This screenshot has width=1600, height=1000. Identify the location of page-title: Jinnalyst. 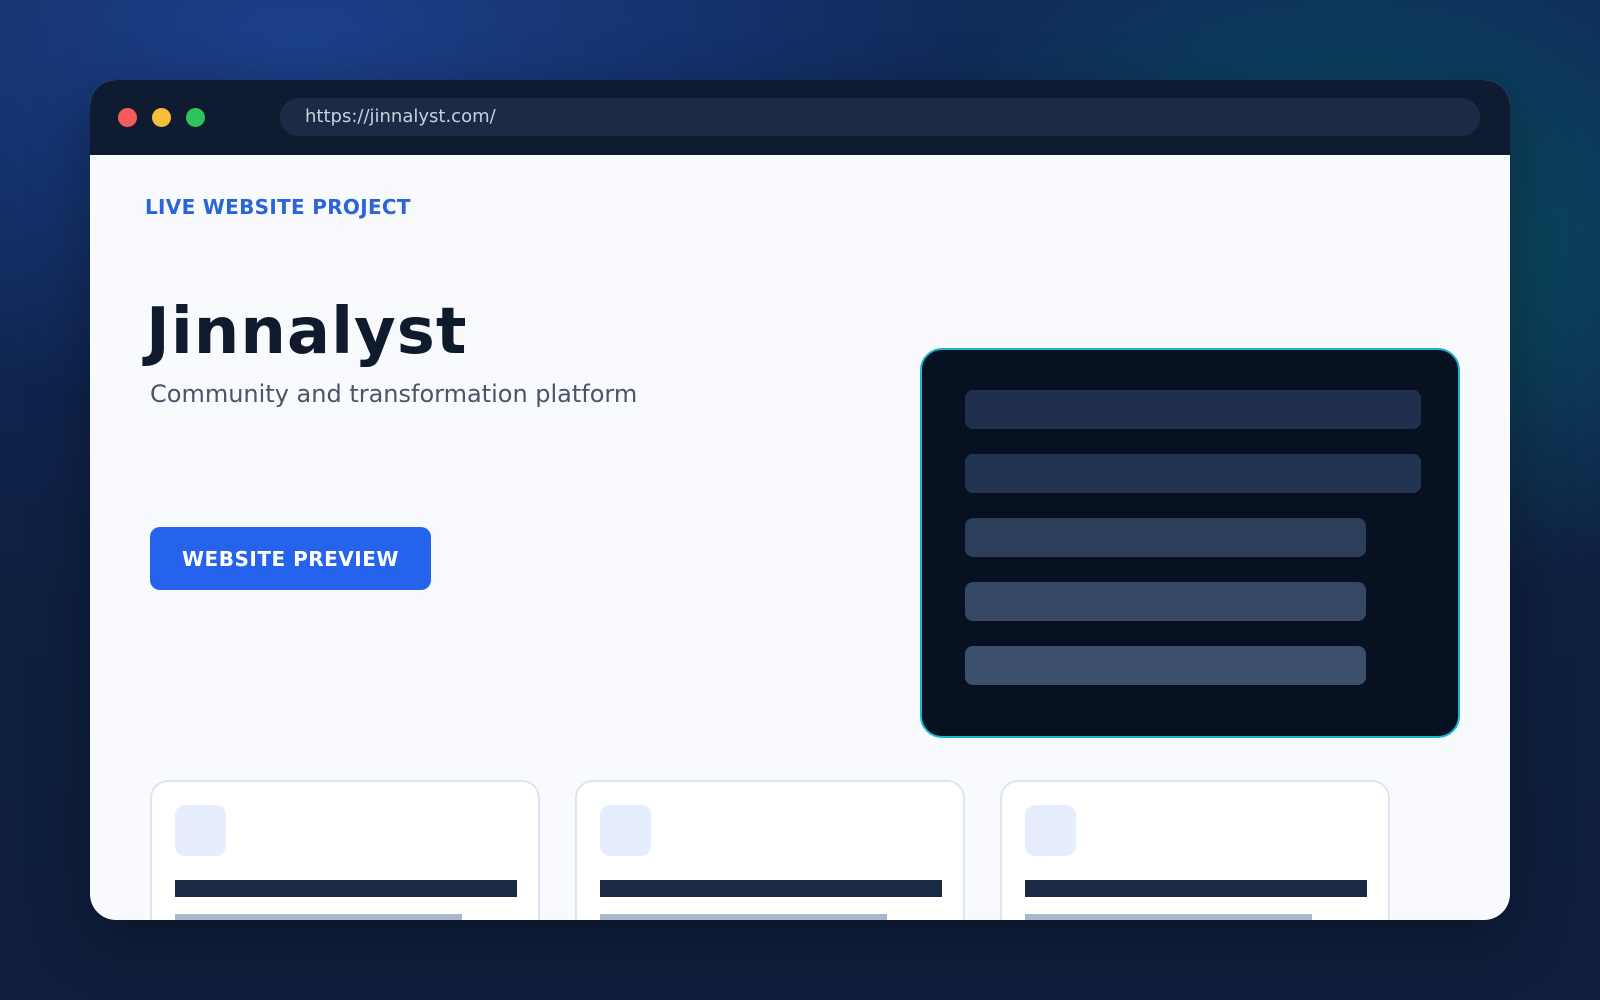
(307, 332).